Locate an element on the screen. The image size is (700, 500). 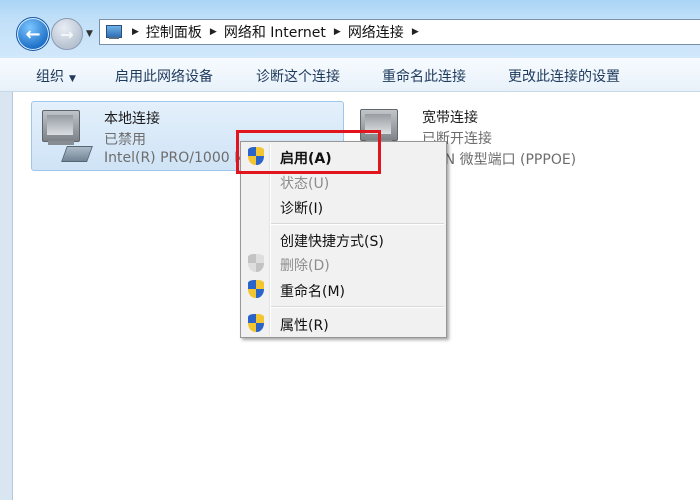
organize-menu-button: 组织 ▼ is located at coordinates (56, 76).